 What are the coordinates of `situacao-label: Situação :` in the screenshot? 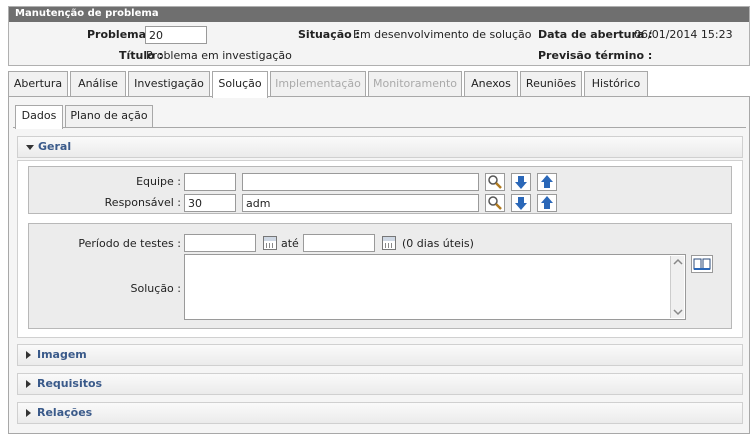 It's located at (329, 34).